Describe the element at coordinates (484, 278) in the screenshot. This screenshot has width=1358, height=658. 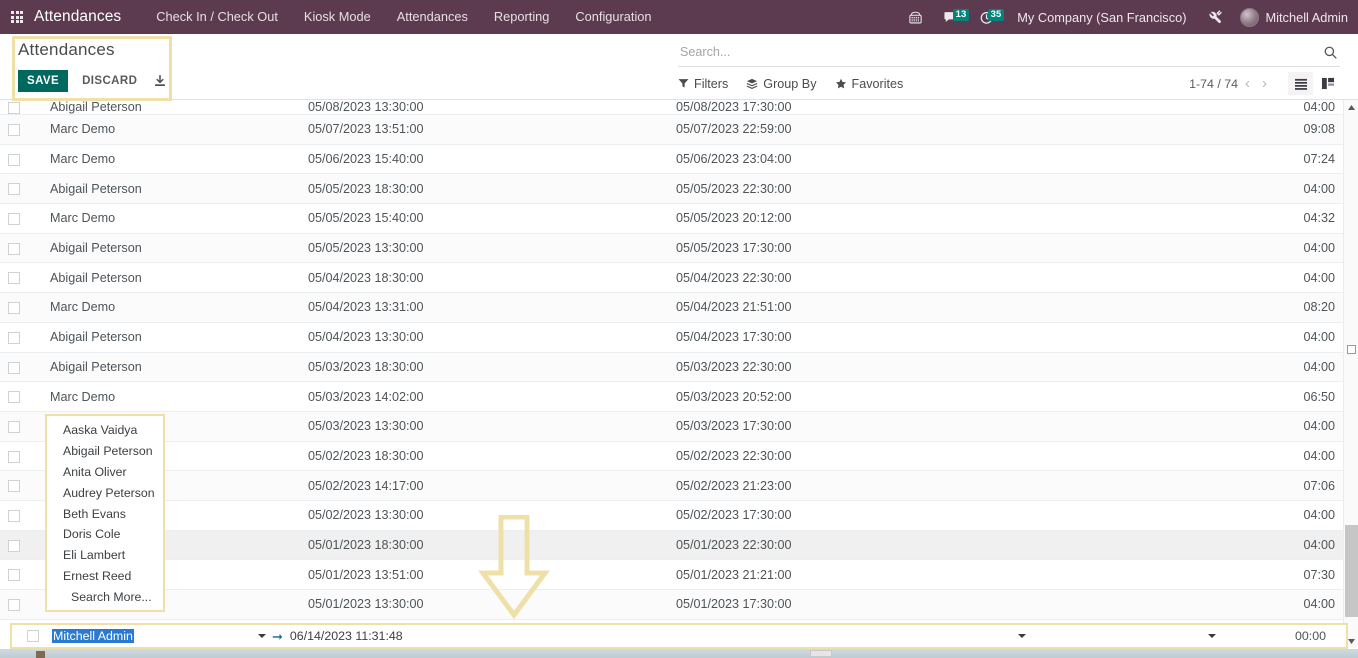
I see `cell-check-in: 05/04/2023 18:30:00` at that location.